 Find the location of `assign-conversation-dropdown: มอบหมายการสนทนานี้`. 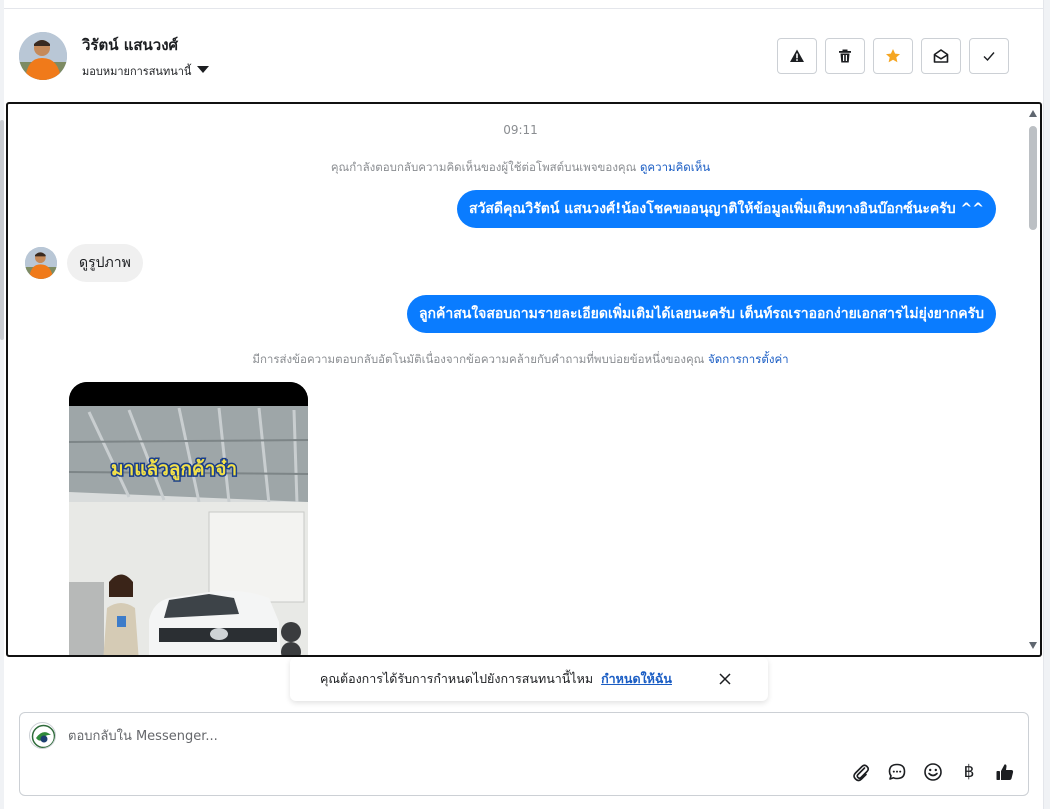

assign-conversation-dropdown: มอบหมายการสนทนานี้ is located at coordinates (146, 71).